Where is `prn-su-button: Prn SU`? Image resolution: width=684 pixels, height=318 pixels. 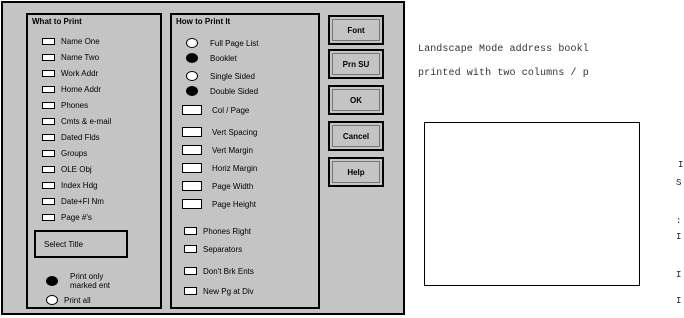 prn-su-button: Prn SU is located at coordinates (356, 64).